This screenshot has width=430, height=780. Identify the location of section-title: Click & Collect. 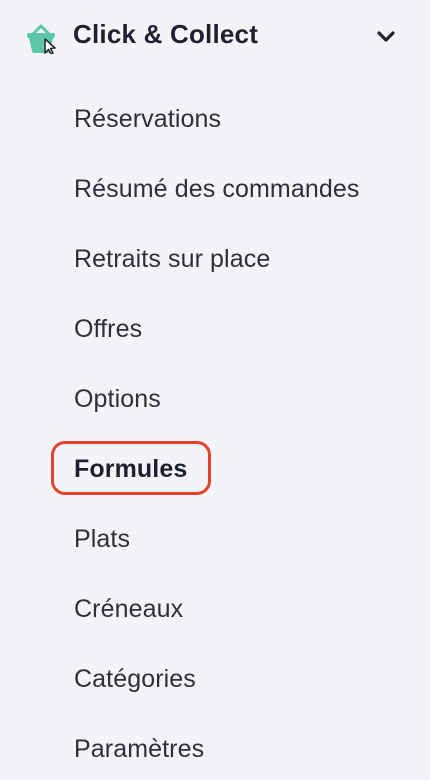
(166, 34).